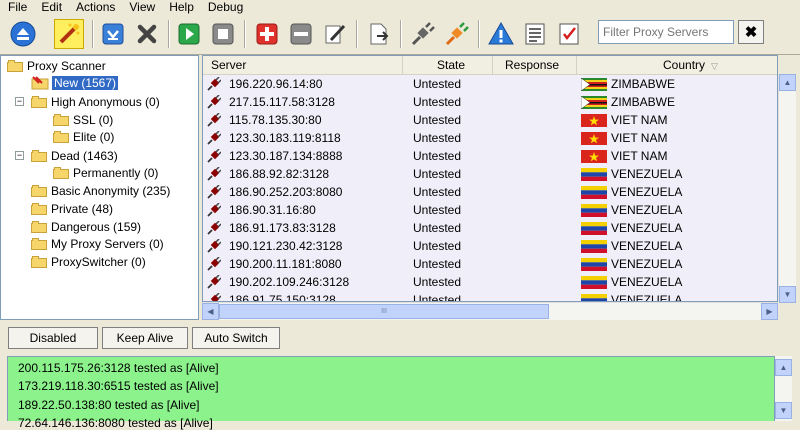 This screenshot has height=430, width=800. I want to click on table-row: 190.200.11.181:8080 Untested VENEZUELA, so click(490, 264).